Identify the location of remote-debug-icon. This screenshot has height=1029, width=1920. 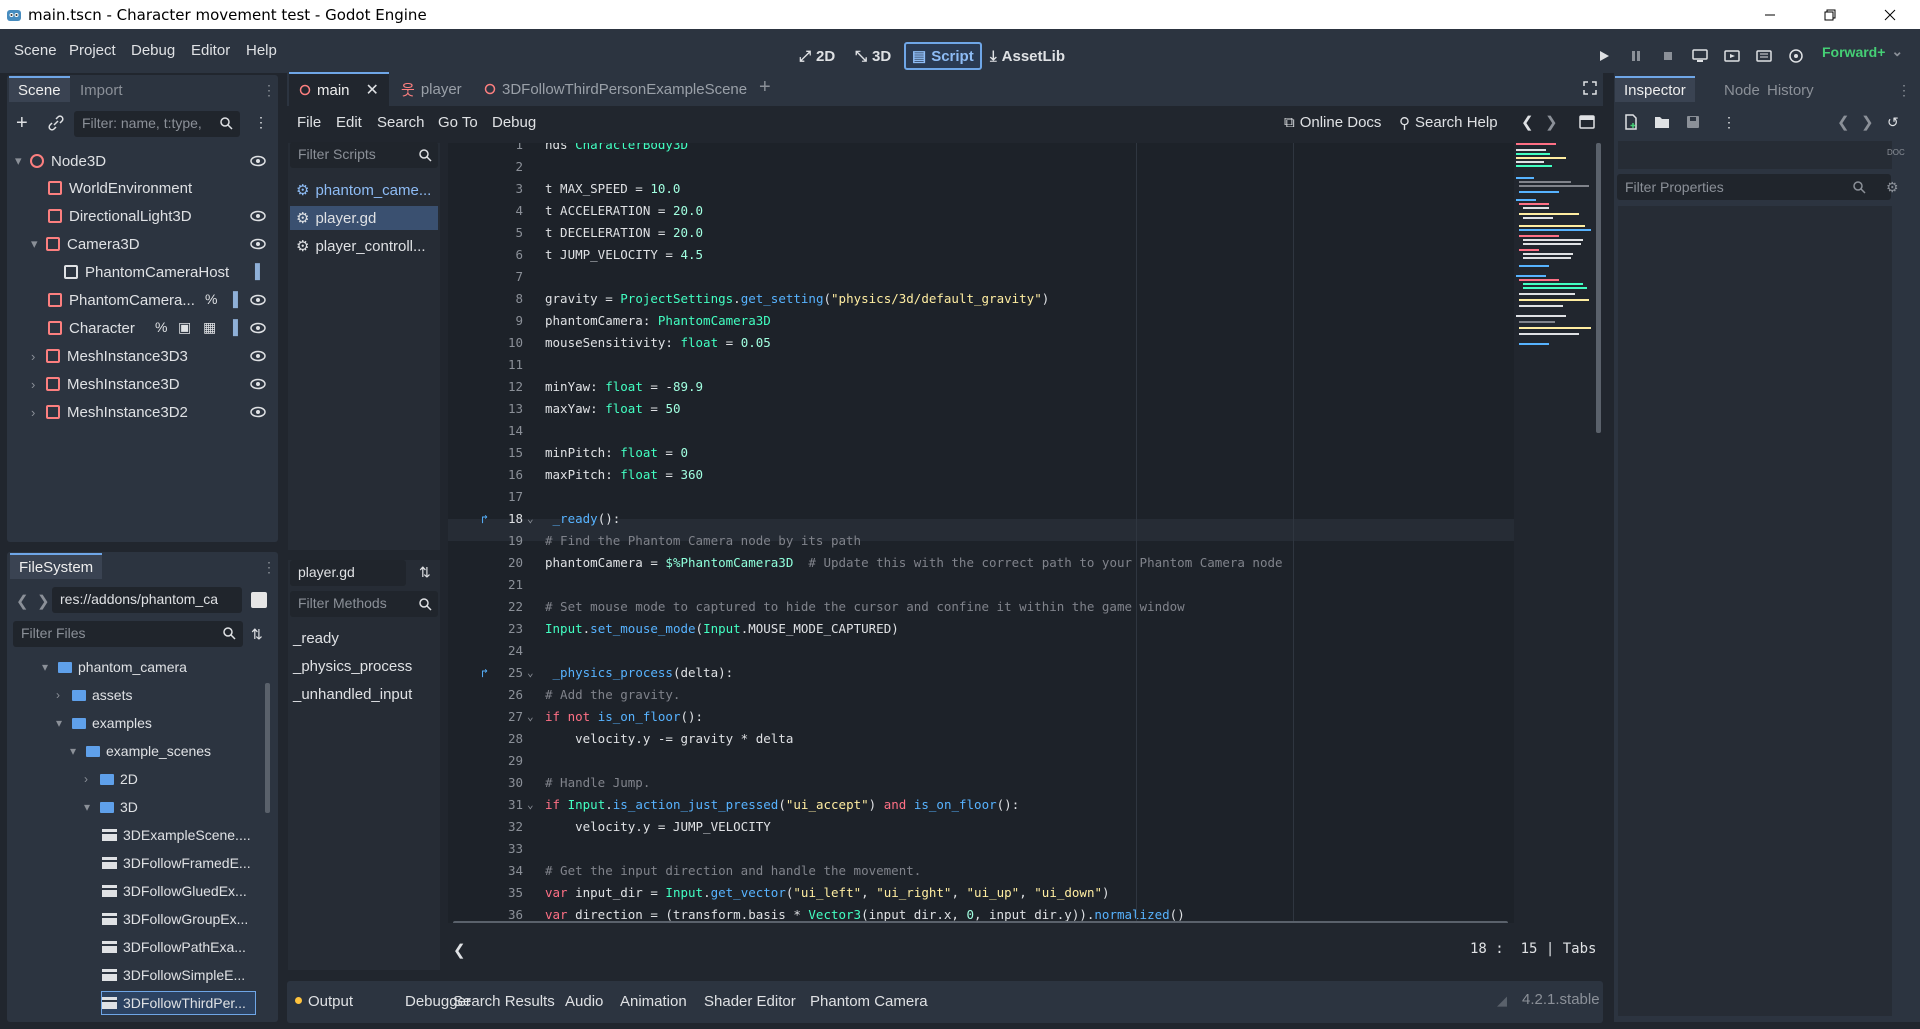
(1700, 56).